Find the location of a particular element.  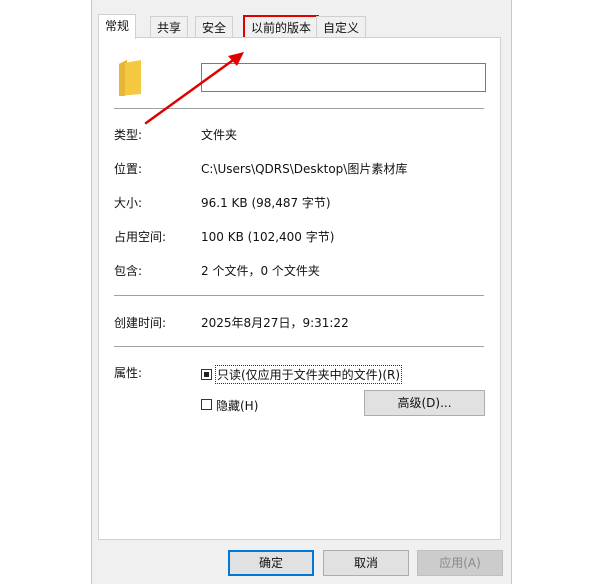

type-value: 文件夹 is located at coordinates (219, 135).